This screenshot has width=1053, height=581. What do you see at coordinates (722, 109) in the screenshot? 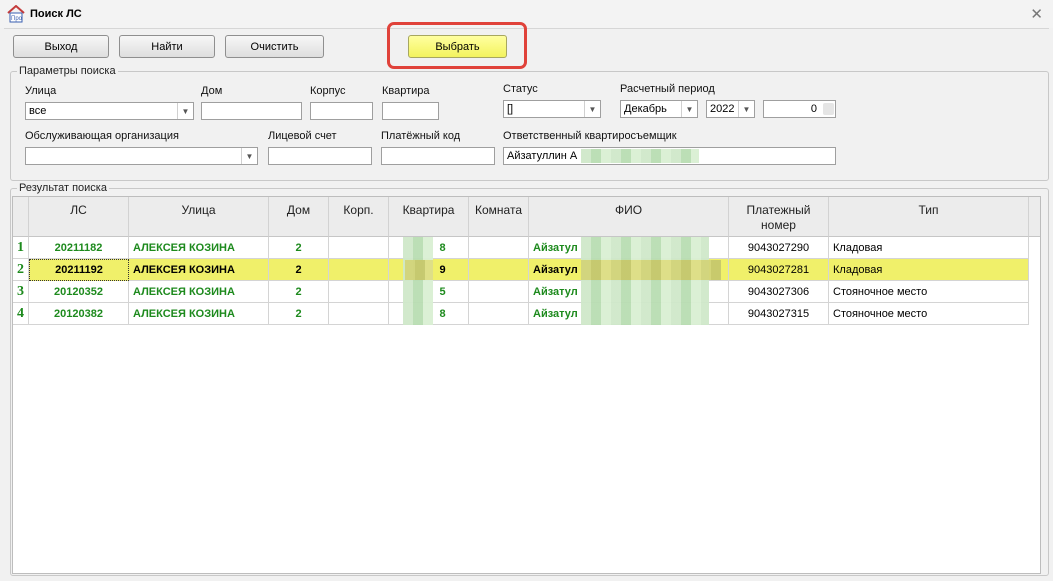
I see `year-select-value: 2022` at bounding box center [722, 109].